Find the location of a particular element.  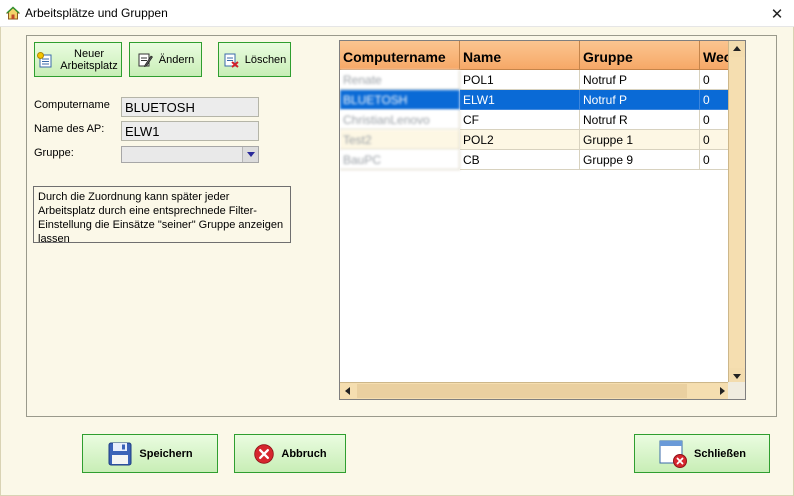

cell-gruppe: Gruppe 1 is located at coordinates (640, 140).